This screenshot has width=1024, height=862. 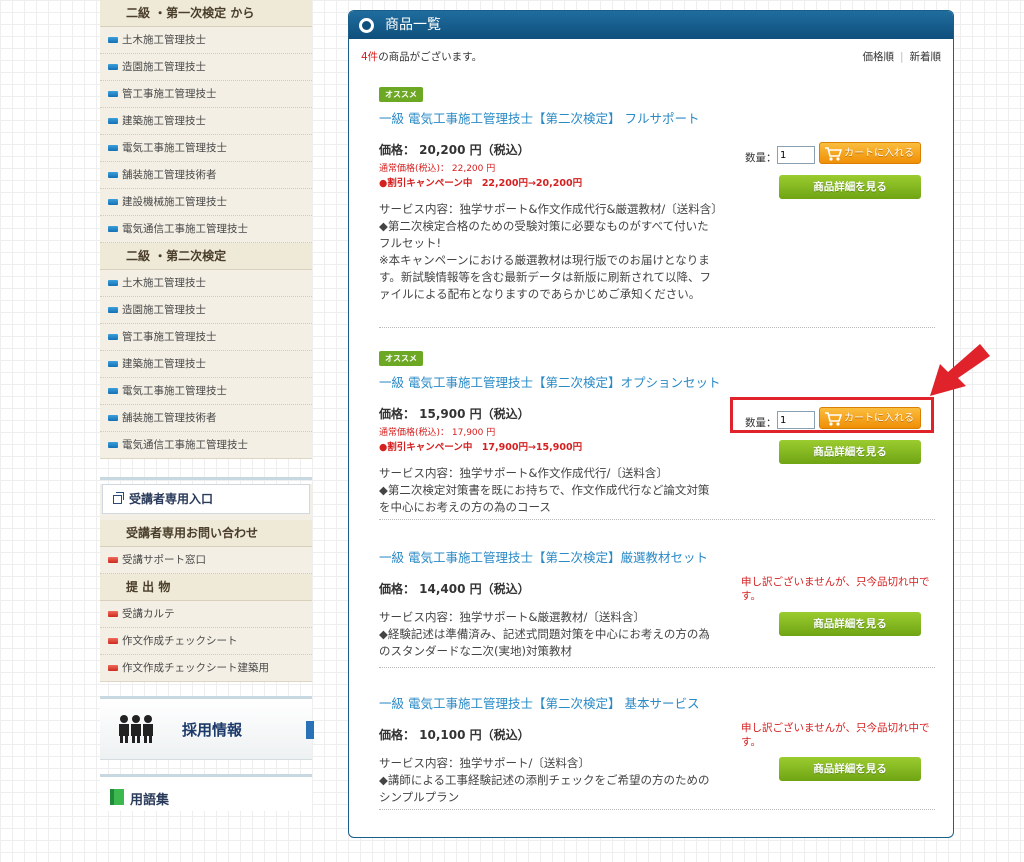 What do you see at coordinates (206, 148) in the screenshot?
I see `sidebar-item-electrical: 電気工事施工管理技士` at bounding box center [206, 148].